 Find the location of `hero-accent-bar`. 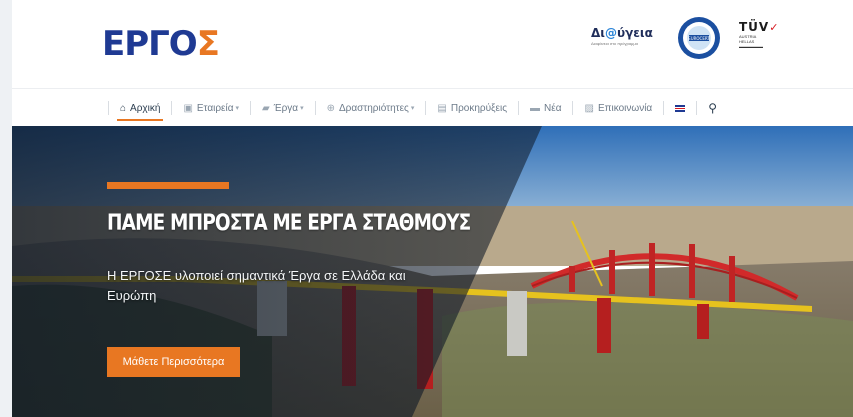

hero-accent-bar is located at coordinates (168, 185).